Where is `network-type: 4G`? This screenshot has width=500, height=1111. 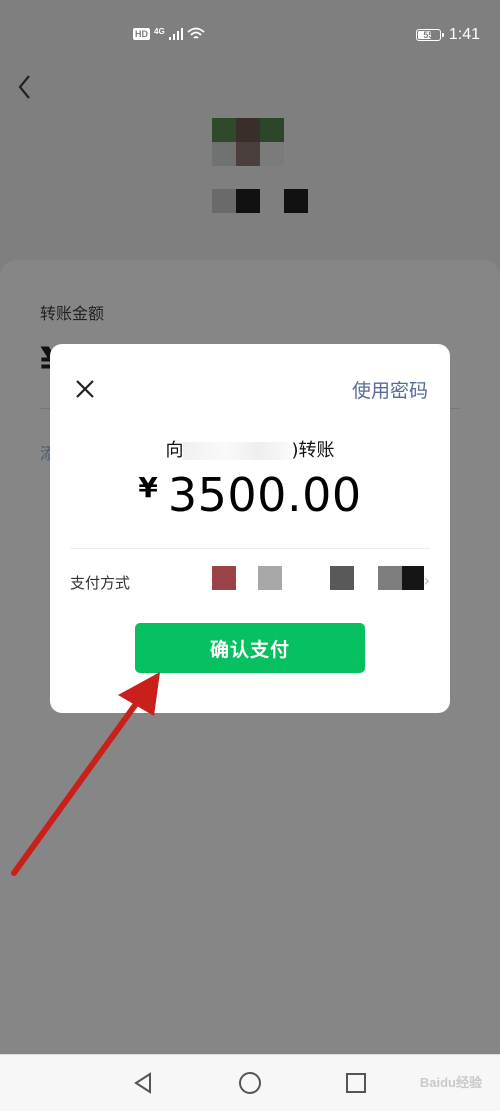 network-type: 4G is located at coordinates (159, 31).